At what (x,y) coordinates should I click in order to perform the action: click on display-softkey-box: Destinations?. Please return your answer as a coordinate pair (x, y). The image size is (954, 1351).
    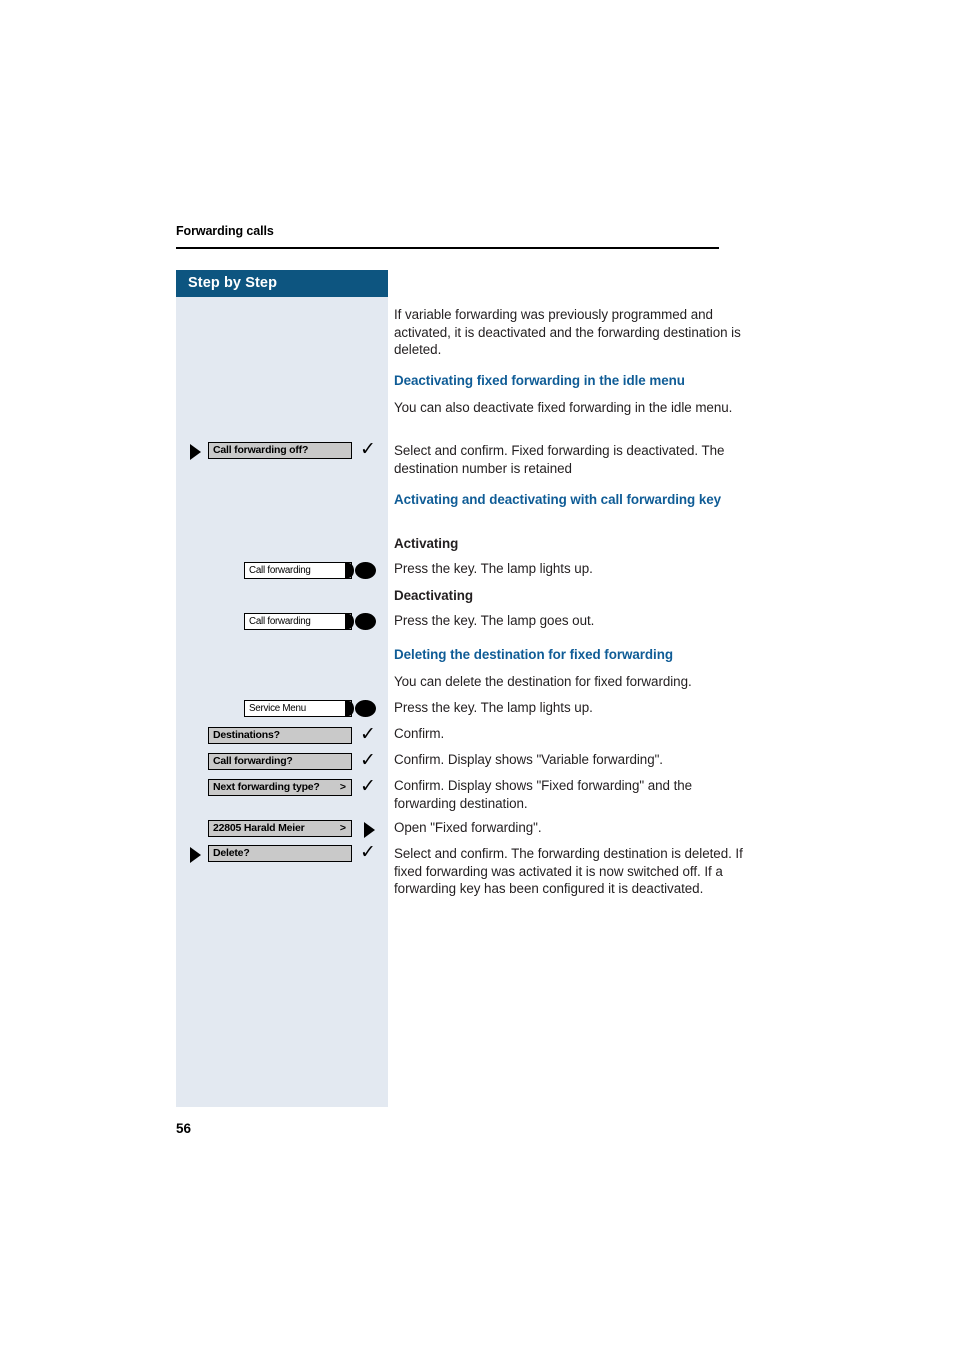
    Looking at the image, I should click on (280, 735).